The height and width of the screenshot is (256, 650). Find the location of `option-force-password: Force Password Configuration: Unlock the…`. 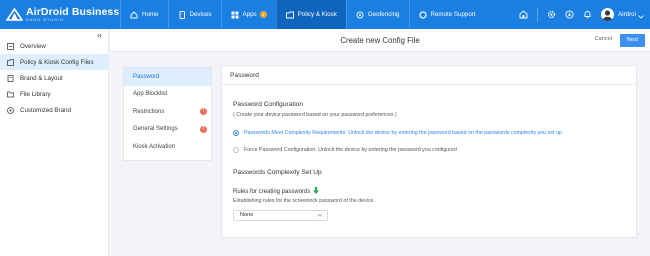

option-force-password: Force Password Configuration: Unlock the… is located at coordinates (345, 150).